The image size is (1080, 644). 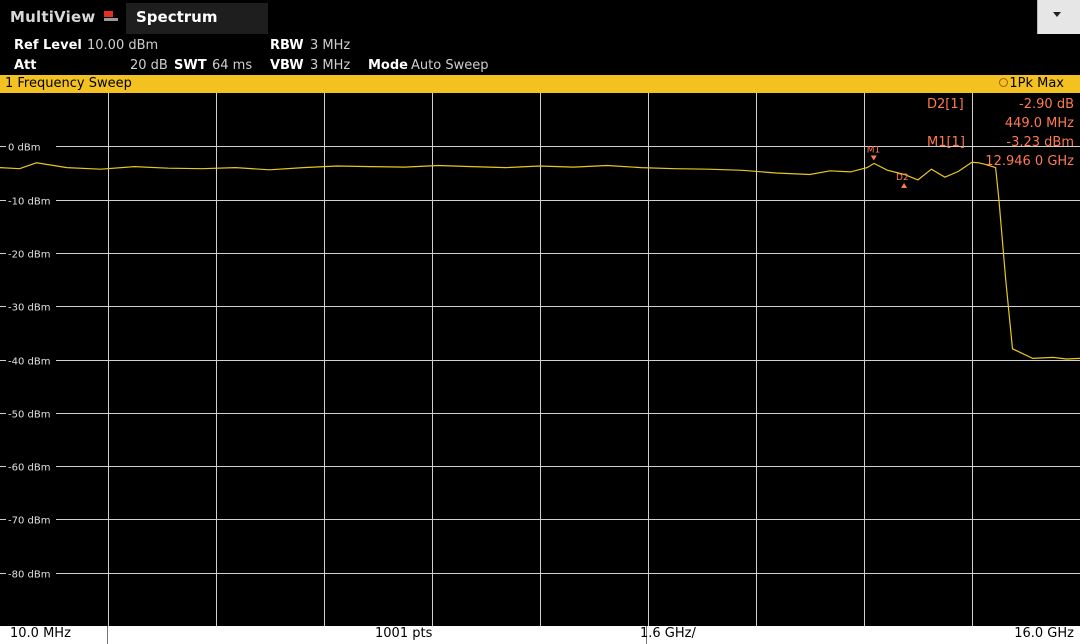 I want to click on sweep-points: 1001 pts, so click(x=403, y=633).